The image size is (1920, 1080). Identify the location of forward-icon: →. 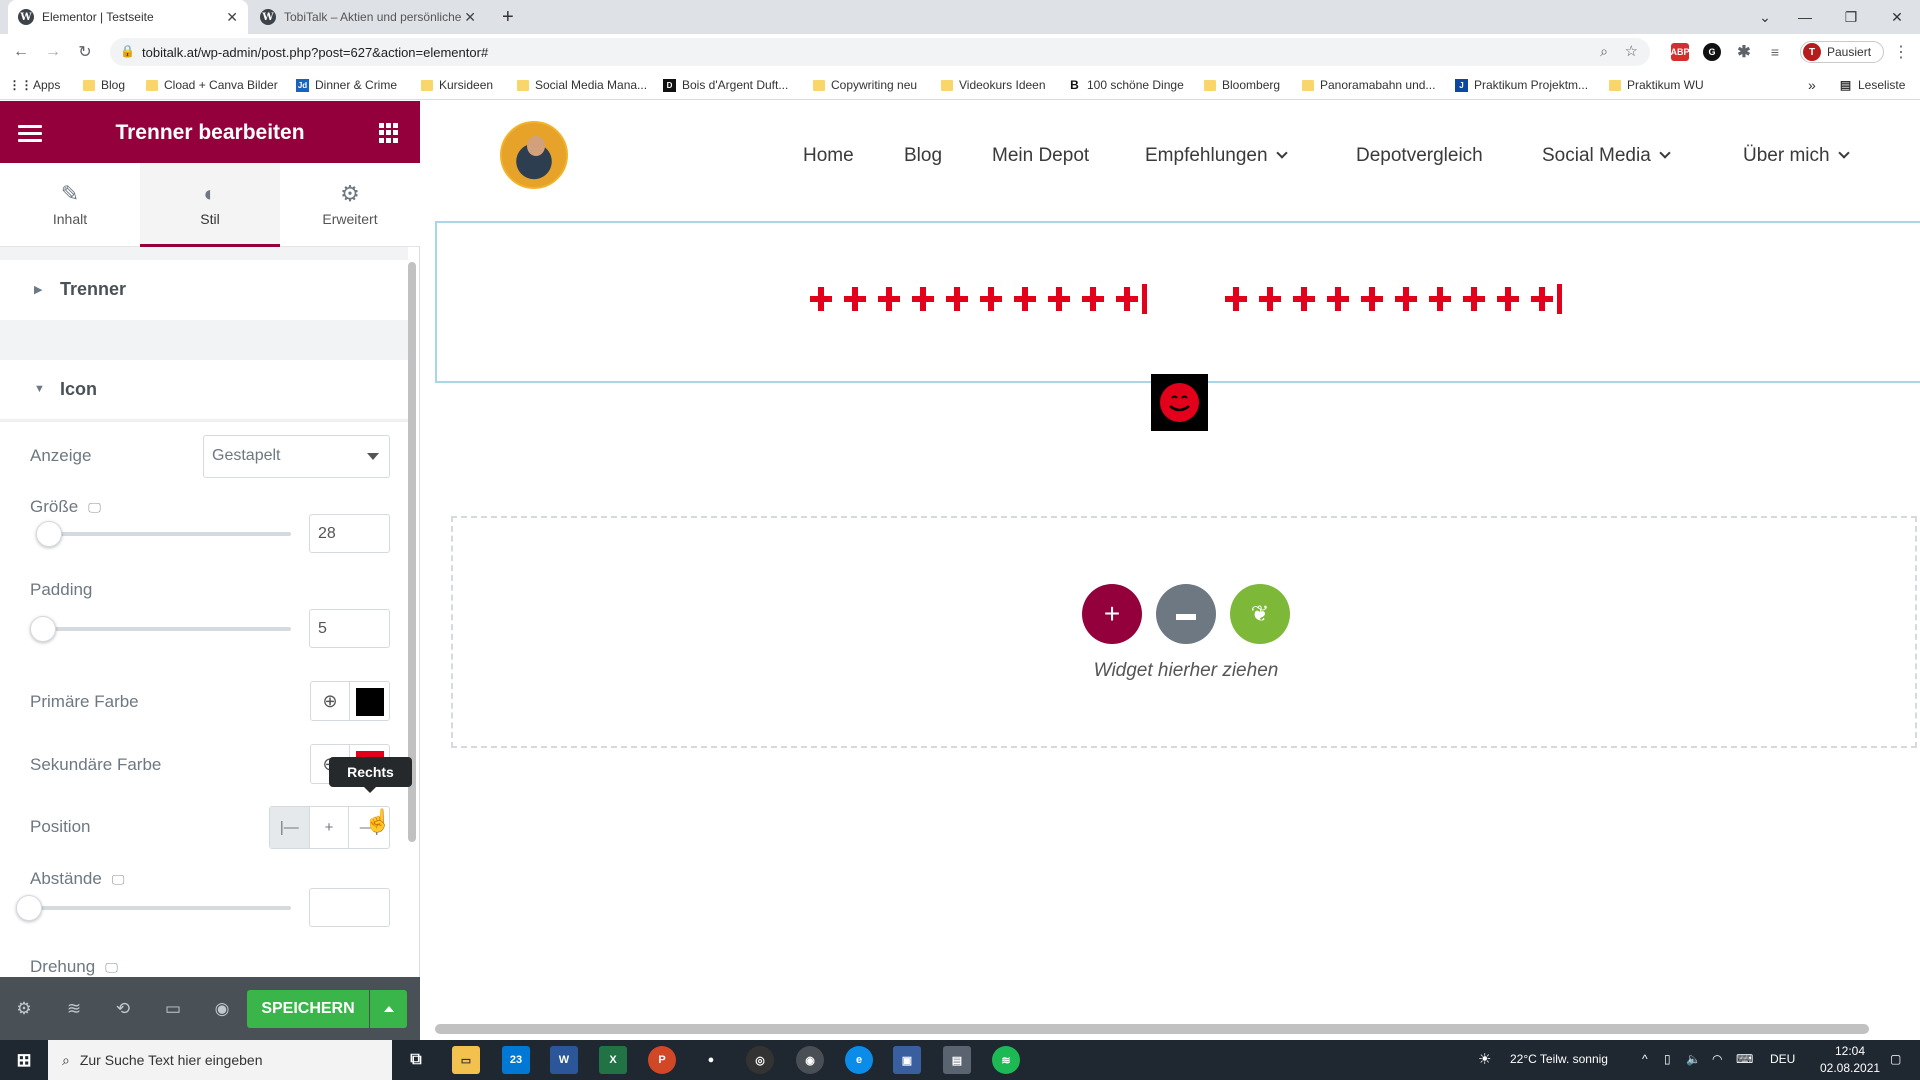
(53, 52).